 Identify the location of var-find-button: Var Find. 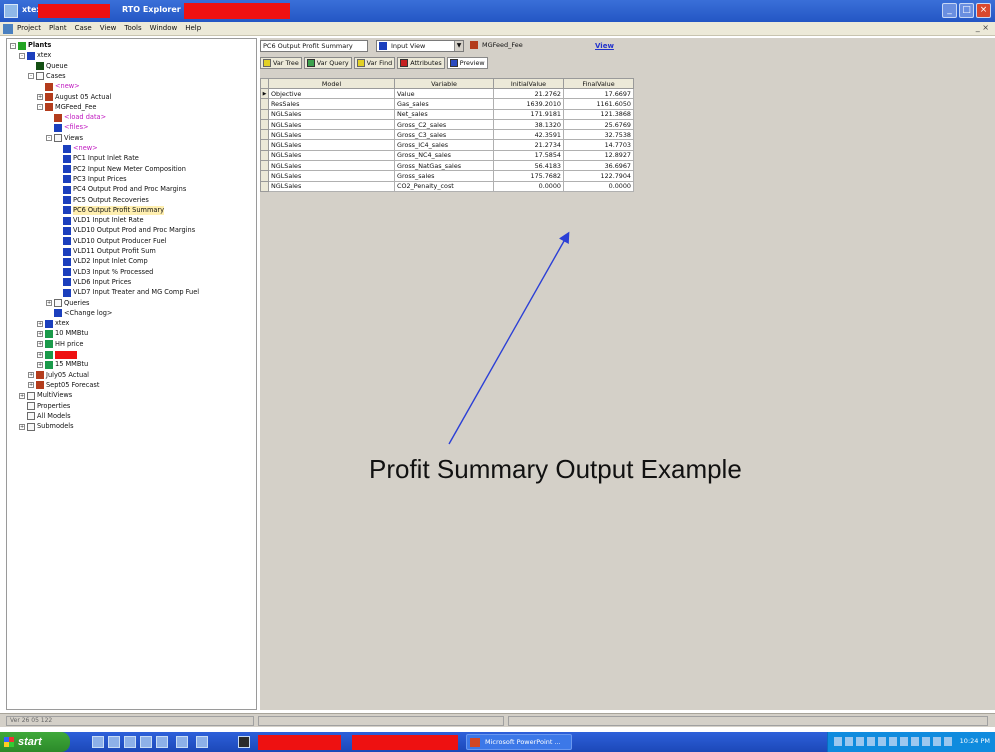
(374, 63).